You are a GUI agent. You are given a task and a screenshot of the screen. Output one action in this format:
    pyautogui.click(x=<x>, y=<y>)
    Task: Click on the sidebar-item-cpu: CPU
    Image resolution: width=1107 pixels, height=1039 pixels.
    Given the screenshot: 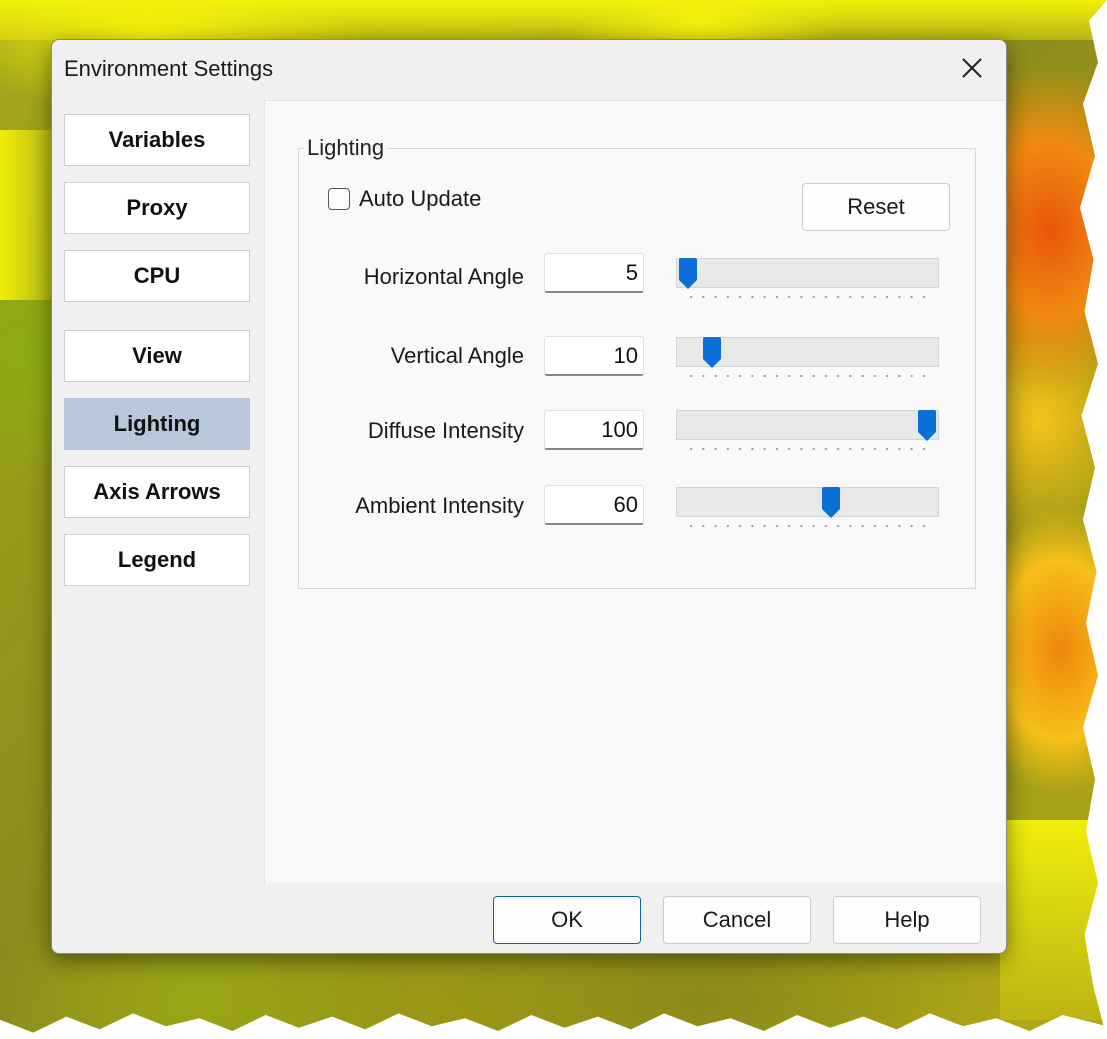 What is the action you would take?
    pyautogui.click(x=157, y=276)
    